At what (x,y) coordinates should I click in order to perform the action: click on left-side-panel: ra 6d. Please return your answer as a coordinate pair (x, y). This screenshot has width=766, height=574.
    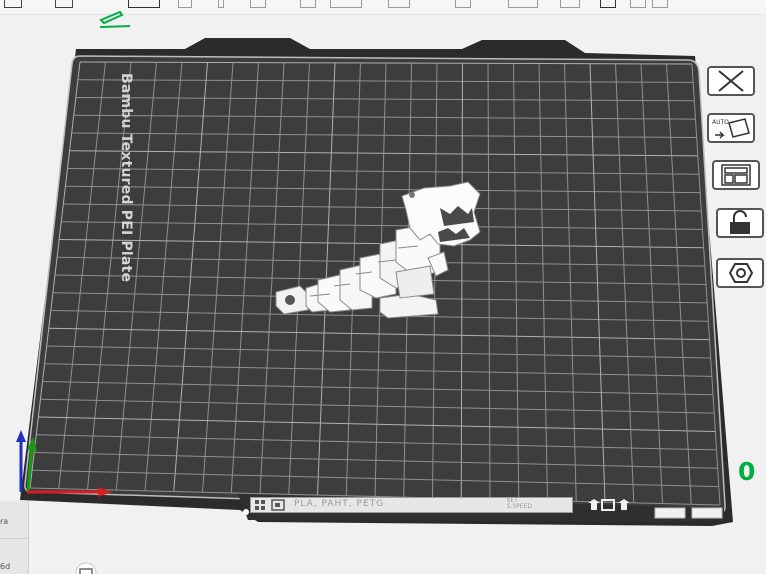
    Looking at the image, I should click on (14, 537).